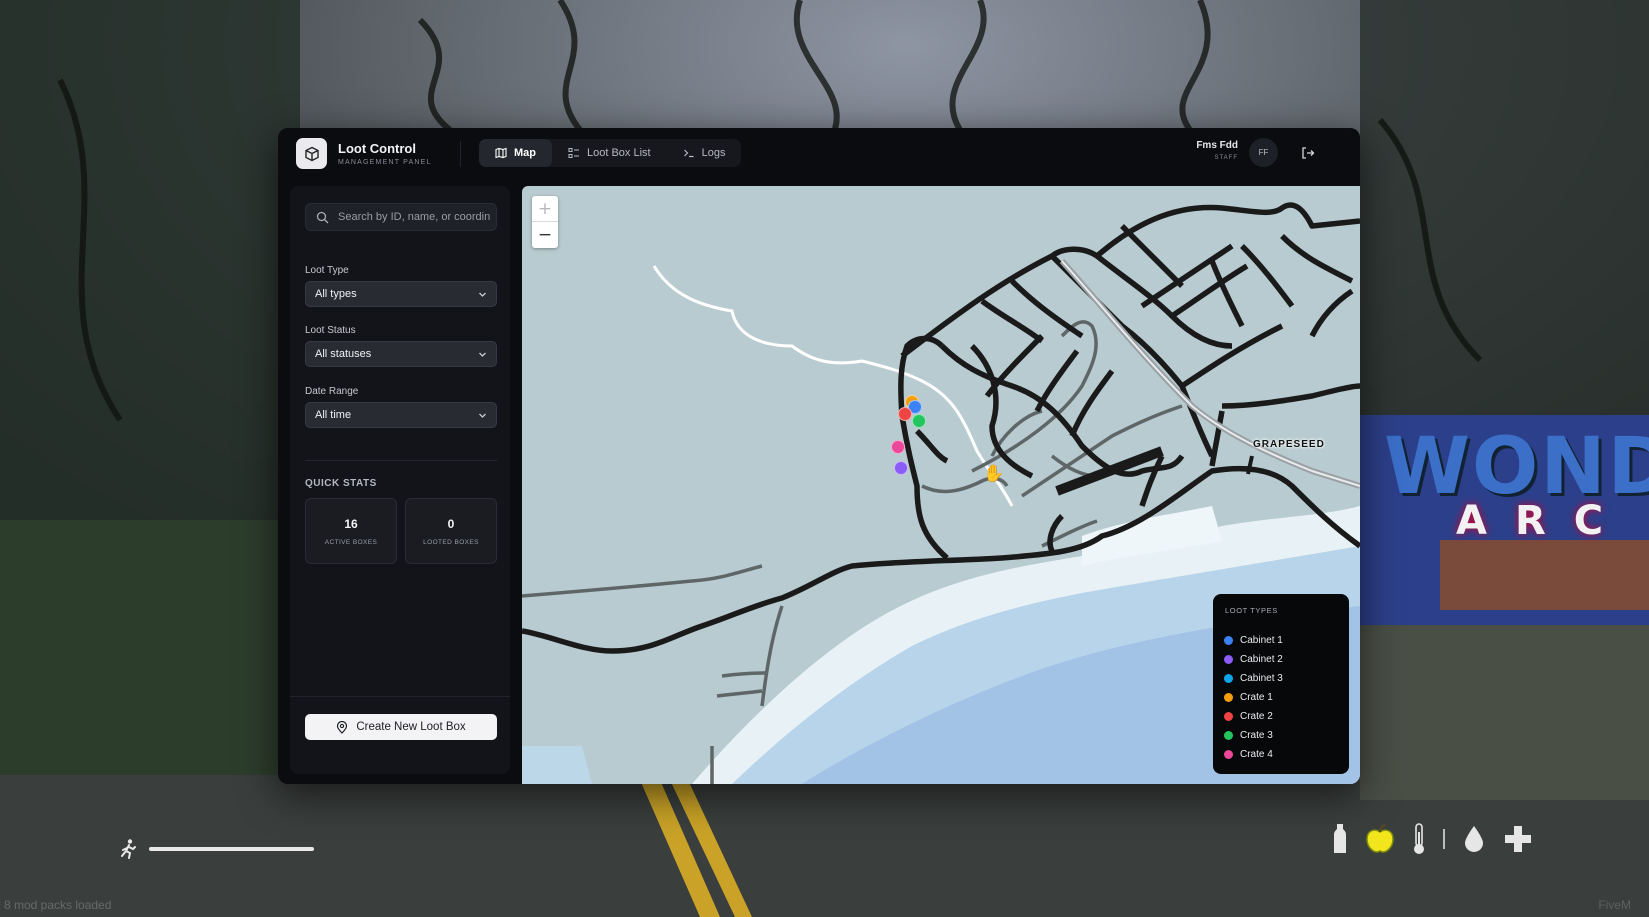 The height and width of the screenshot is (917, 1649). What do you see at coordinates (573, 153) in the screenshot?
I see `list-icon` at bounding box center [573, 153].